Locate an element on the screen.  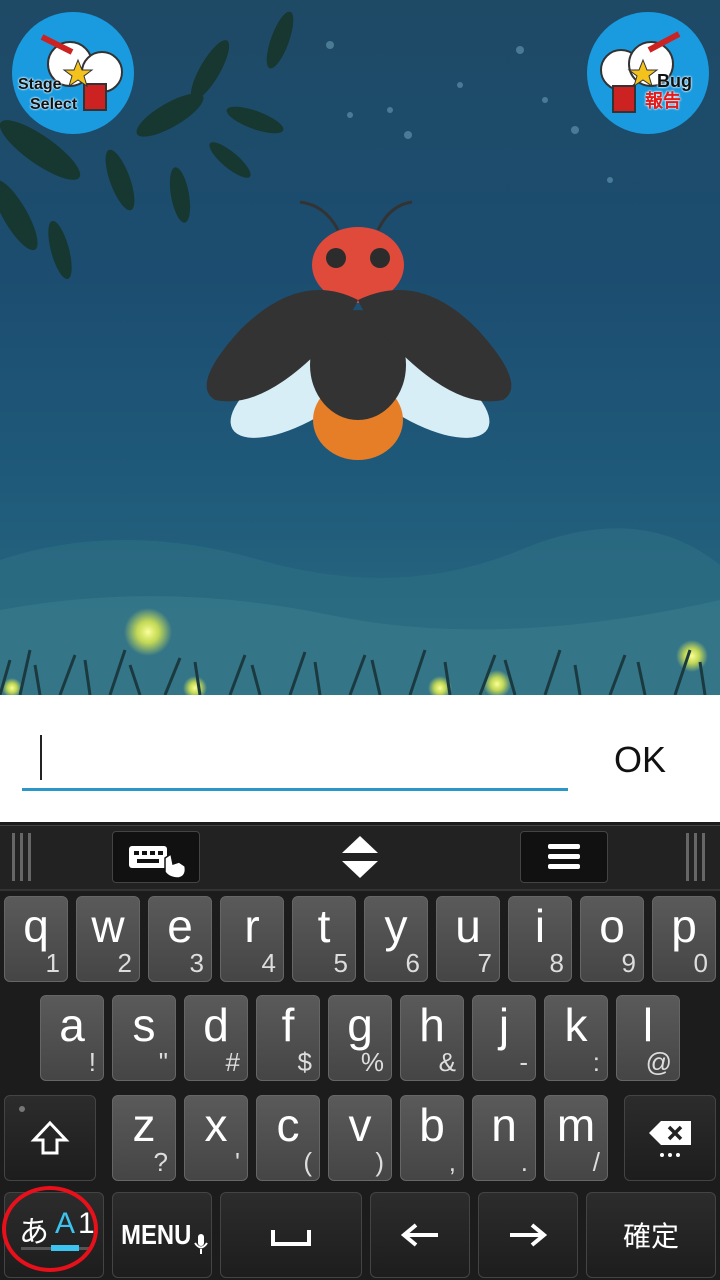
key-n: n. is located at coordinates (504, 1138).